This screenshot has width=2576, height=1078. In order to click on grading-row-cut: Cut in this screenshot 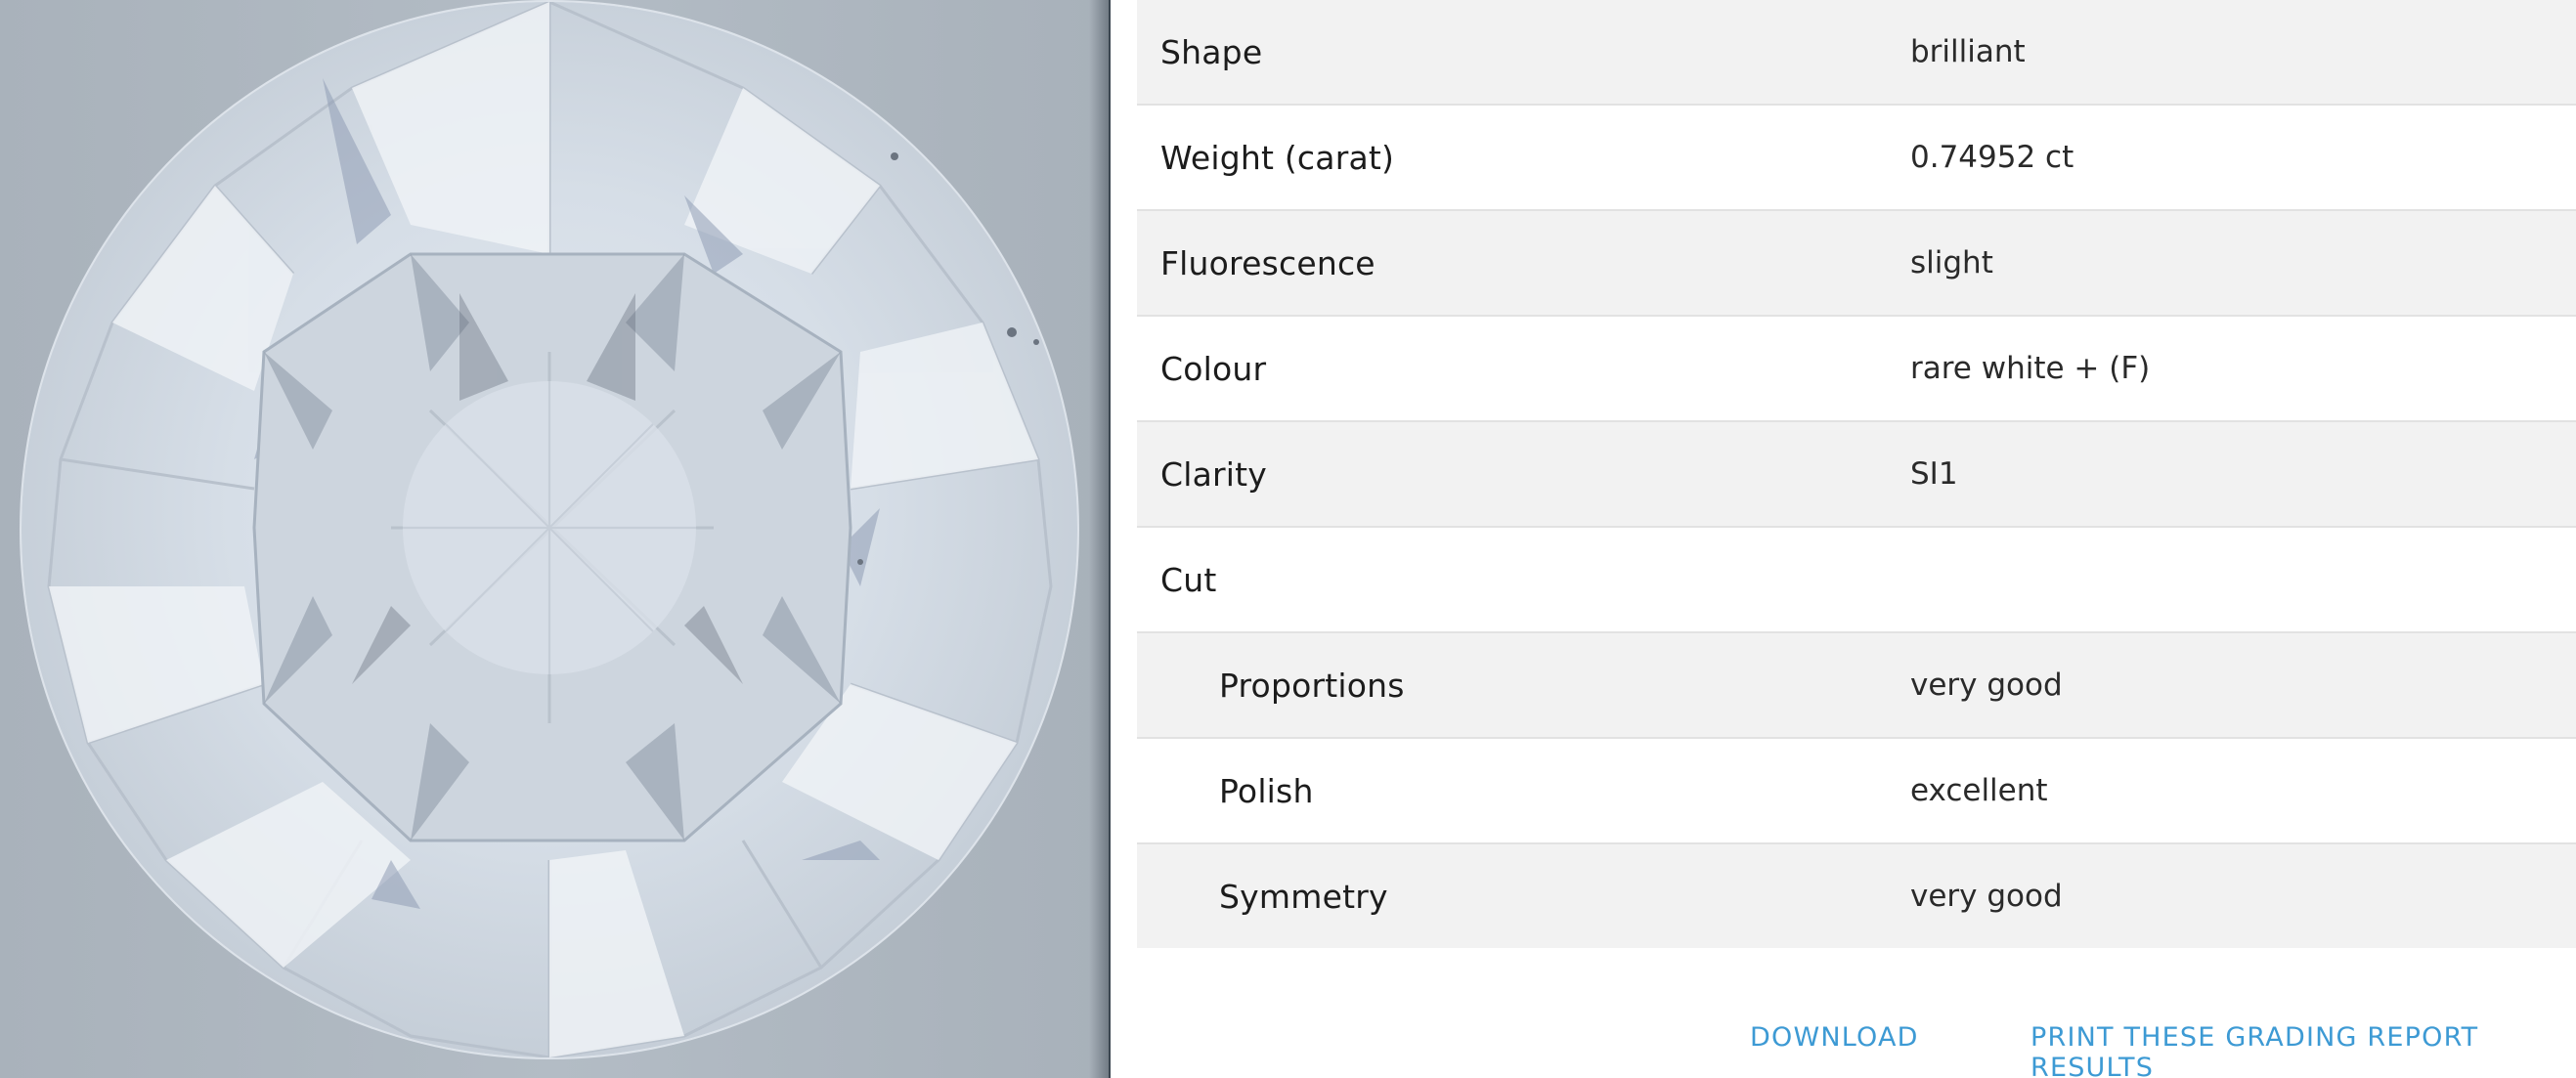, I will do `click(1856, 581)`.